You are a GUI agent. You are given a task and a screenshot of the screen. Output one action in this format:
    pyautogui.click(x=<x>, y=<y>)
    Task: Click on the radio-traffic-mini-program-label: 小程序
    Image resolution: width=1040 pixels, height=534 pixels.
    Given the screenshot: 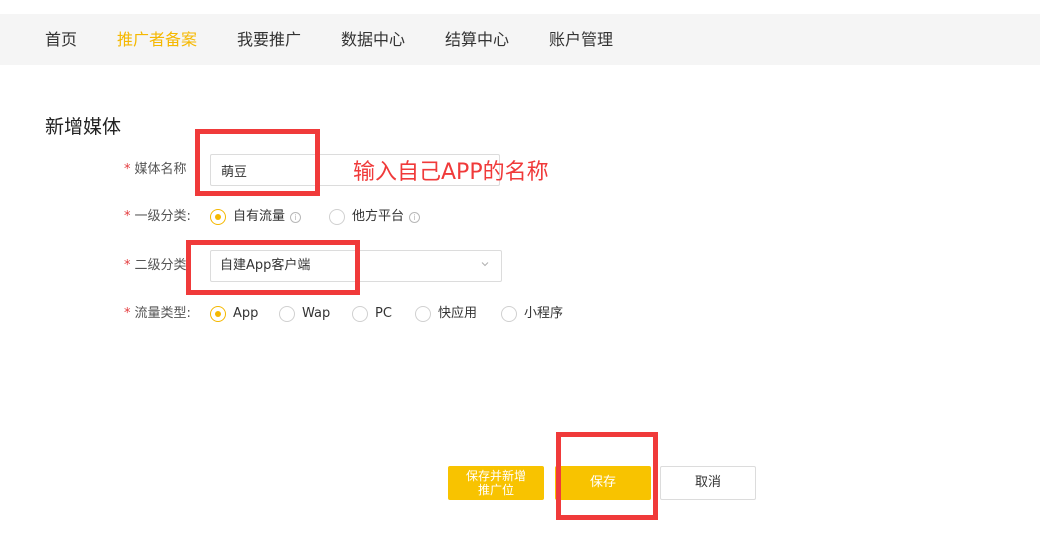 What is the action you would take?
    pyautogui.click(x=544, y=313)
    